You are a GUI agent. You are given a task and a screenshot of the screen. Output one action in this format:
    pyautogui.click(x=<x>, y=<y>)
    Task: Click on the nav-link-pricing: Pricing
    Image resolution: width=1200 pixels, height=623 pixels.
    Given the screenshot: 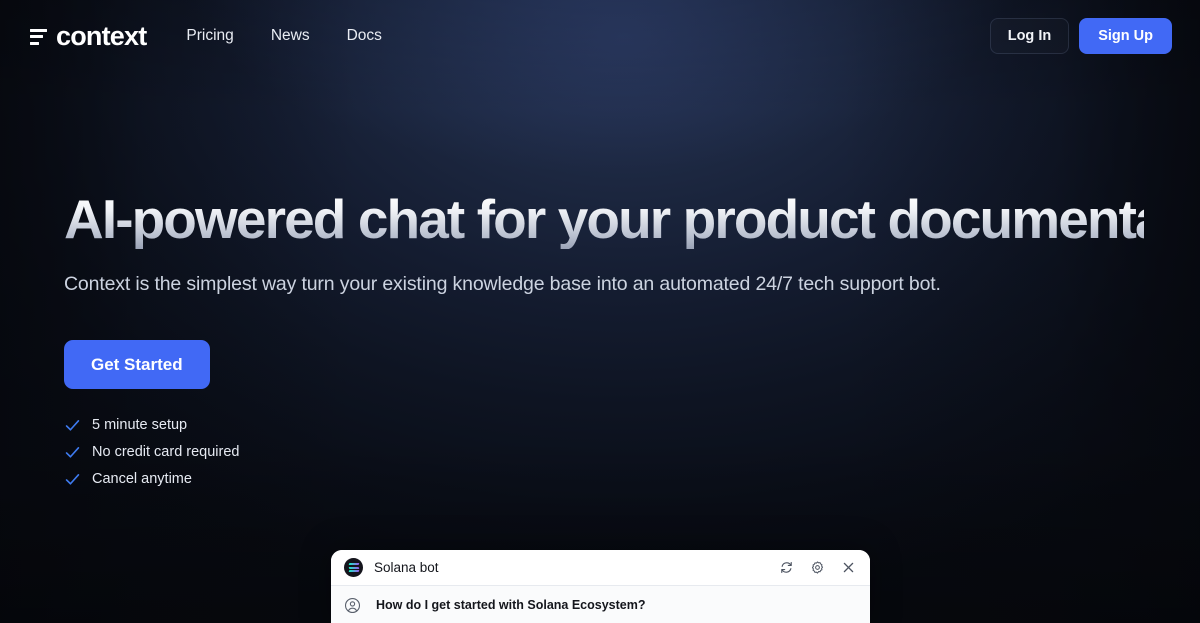 What is the action you would take?
    pyautogui.click(x=209, y=36)
    